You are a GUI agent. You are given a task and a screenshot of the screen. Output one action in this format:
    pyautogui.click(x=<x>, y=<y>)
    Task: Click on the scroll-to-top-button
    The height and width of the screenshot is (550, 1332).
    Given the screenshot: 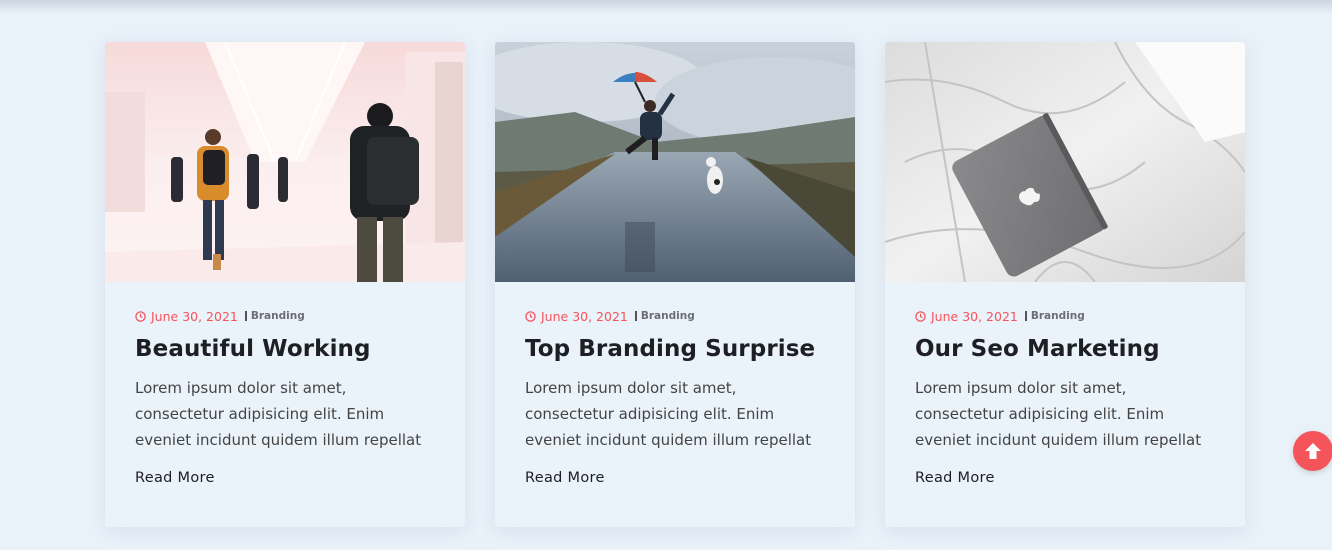 What is the action you would take?
    pyautogui.click(x=1312, y=451)
    